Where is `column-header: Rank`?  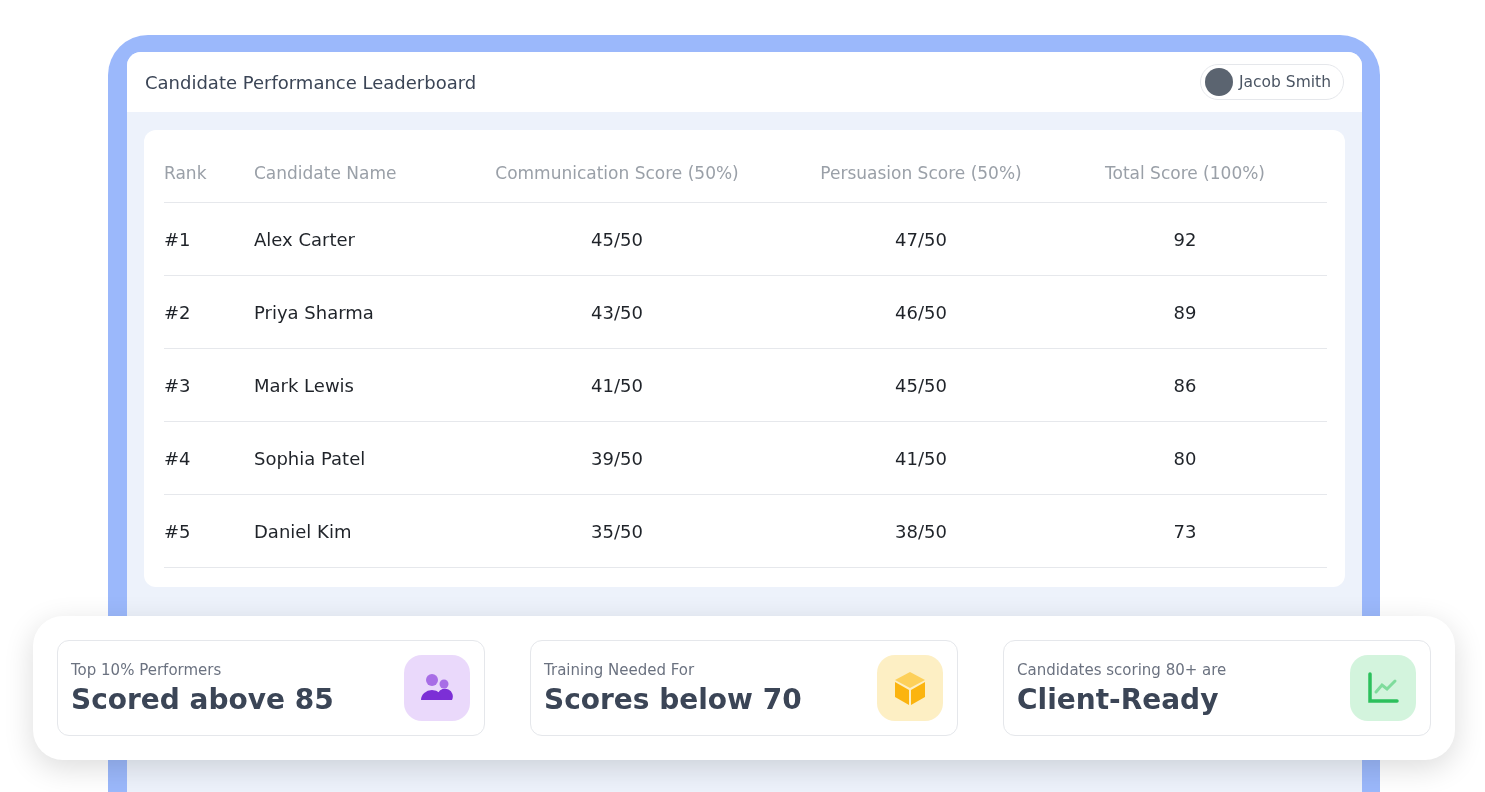 column-header: Rank is located at coordinates (186, 173).